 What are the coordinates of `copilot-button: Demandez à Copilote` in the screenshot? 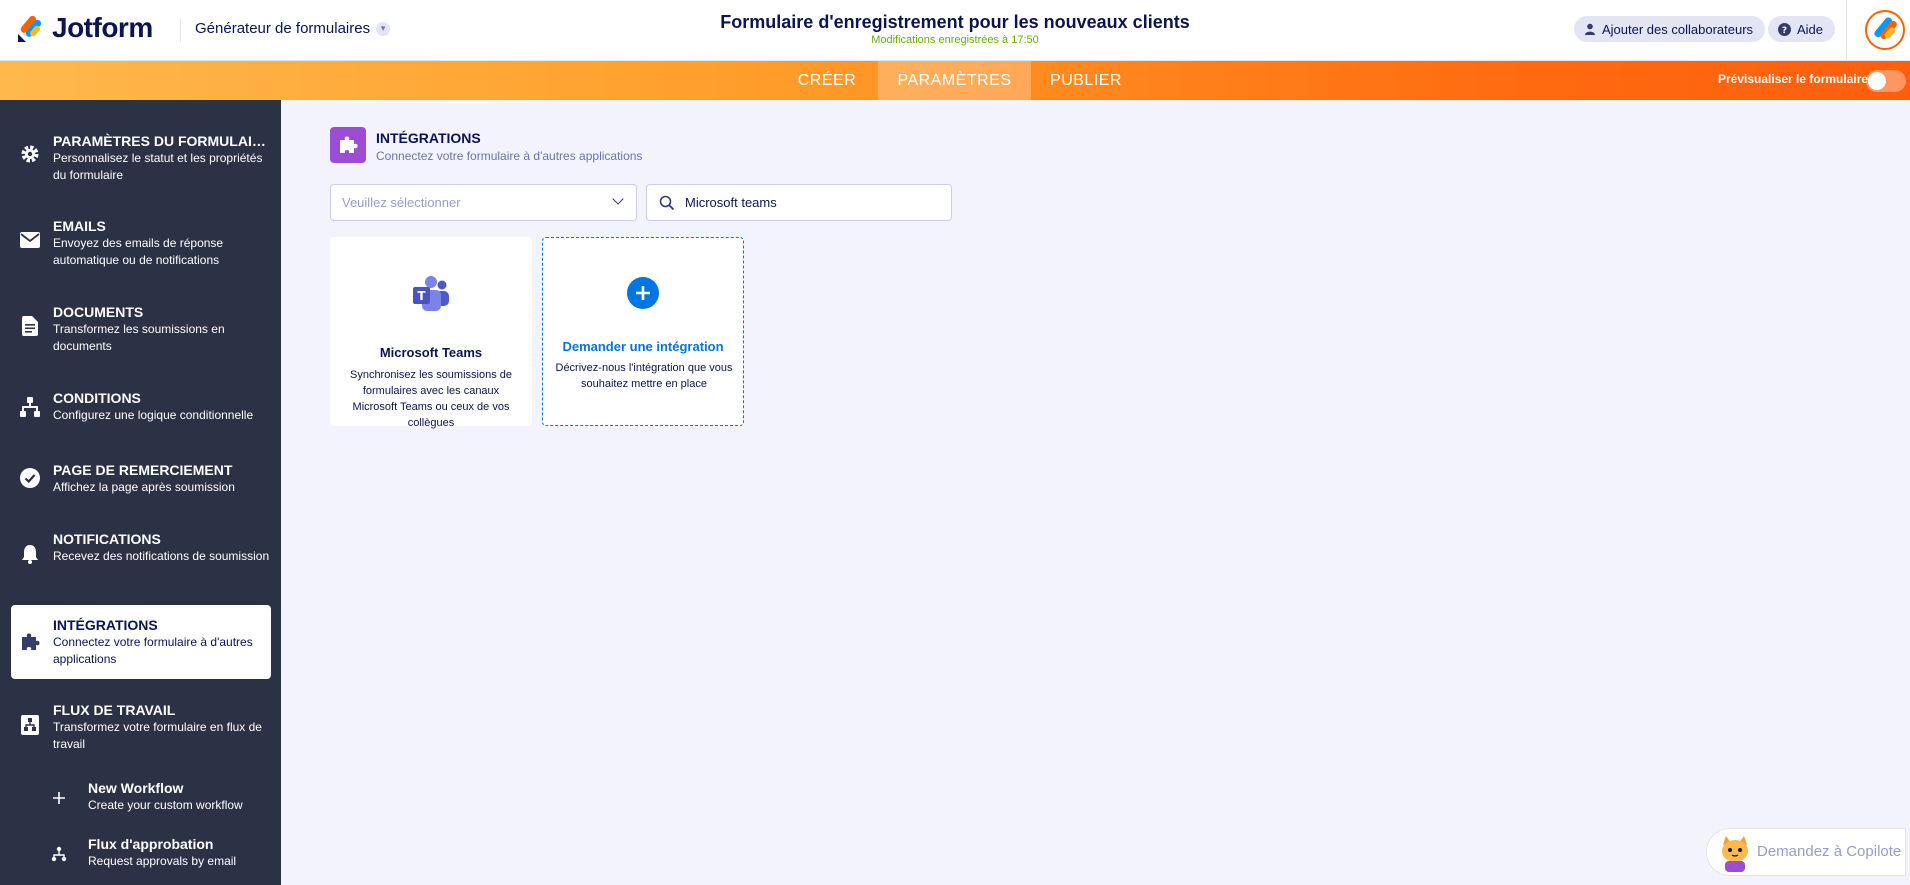 It's located at (1806, 852).